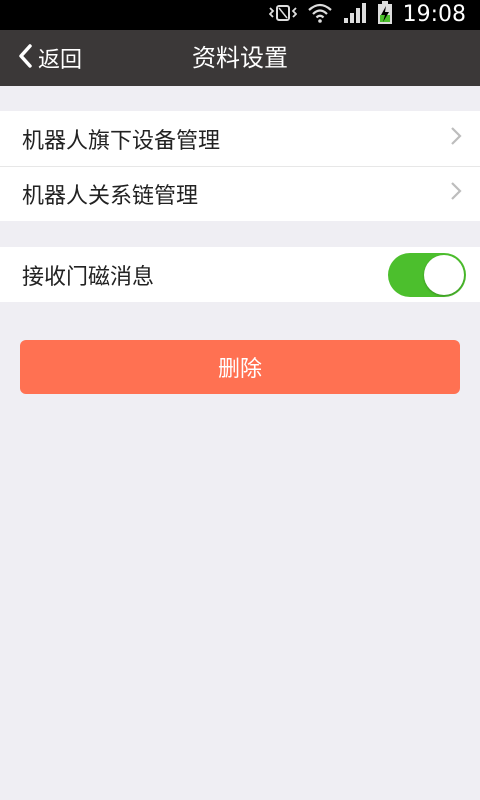  I want to click on back-button: 返回, so click(50, 58).